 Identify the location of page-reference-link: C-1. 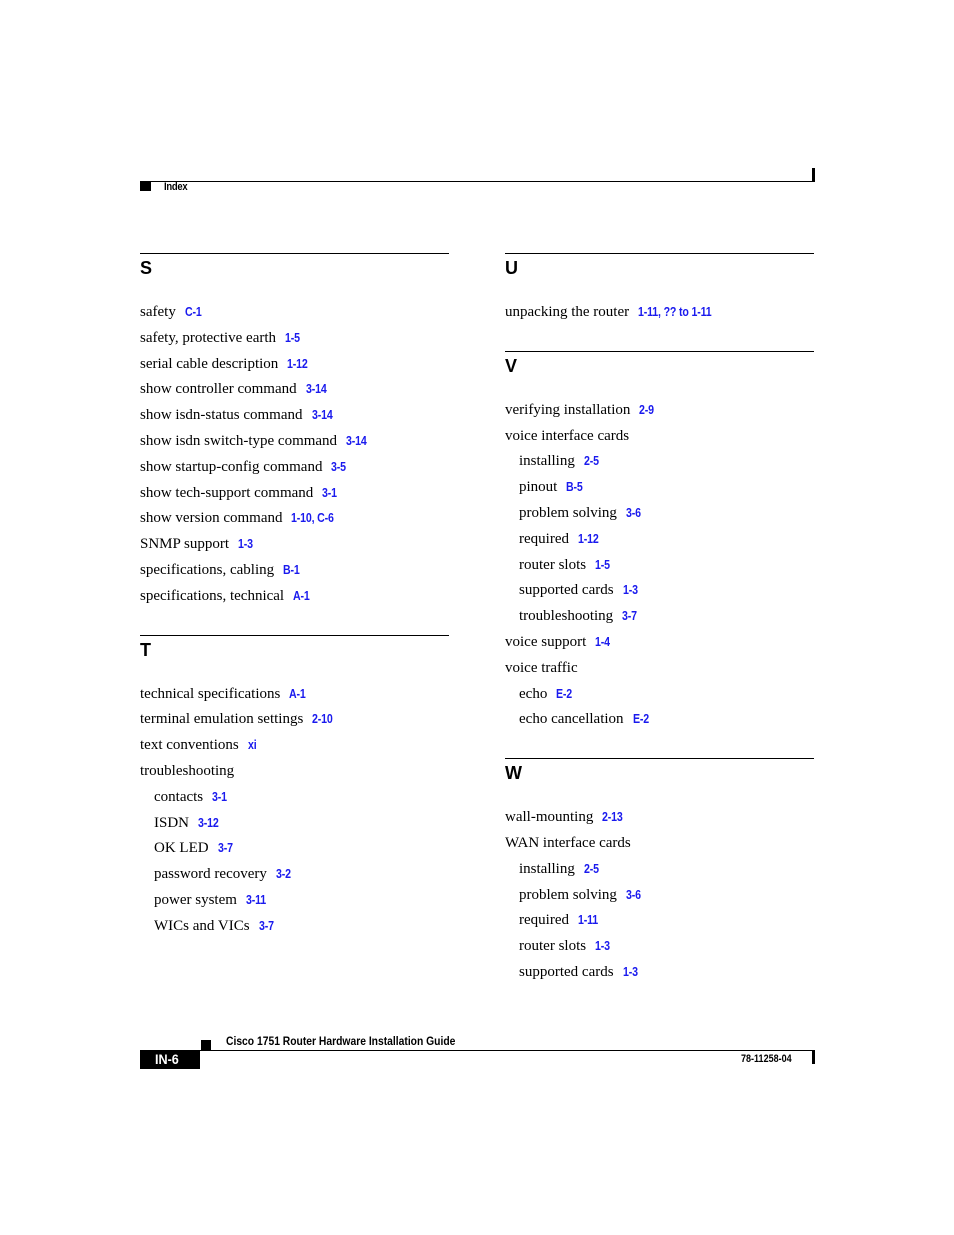
(193, 313).